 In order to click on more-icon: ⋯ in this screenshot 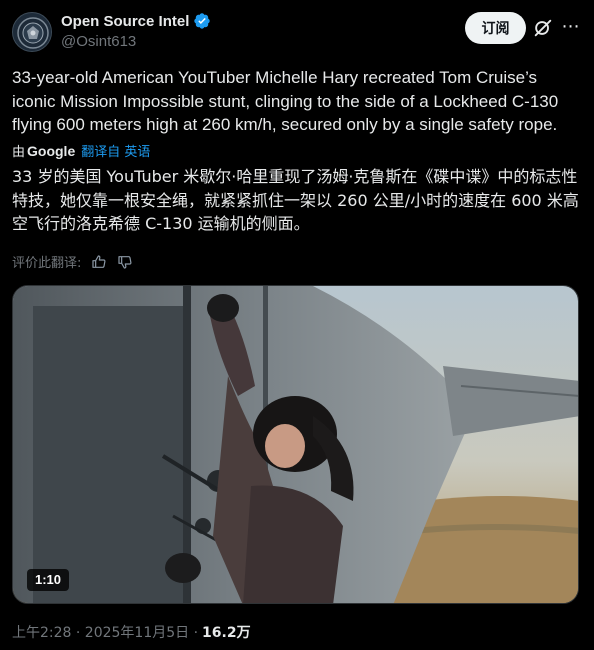, I will do `click(571, 27)`.